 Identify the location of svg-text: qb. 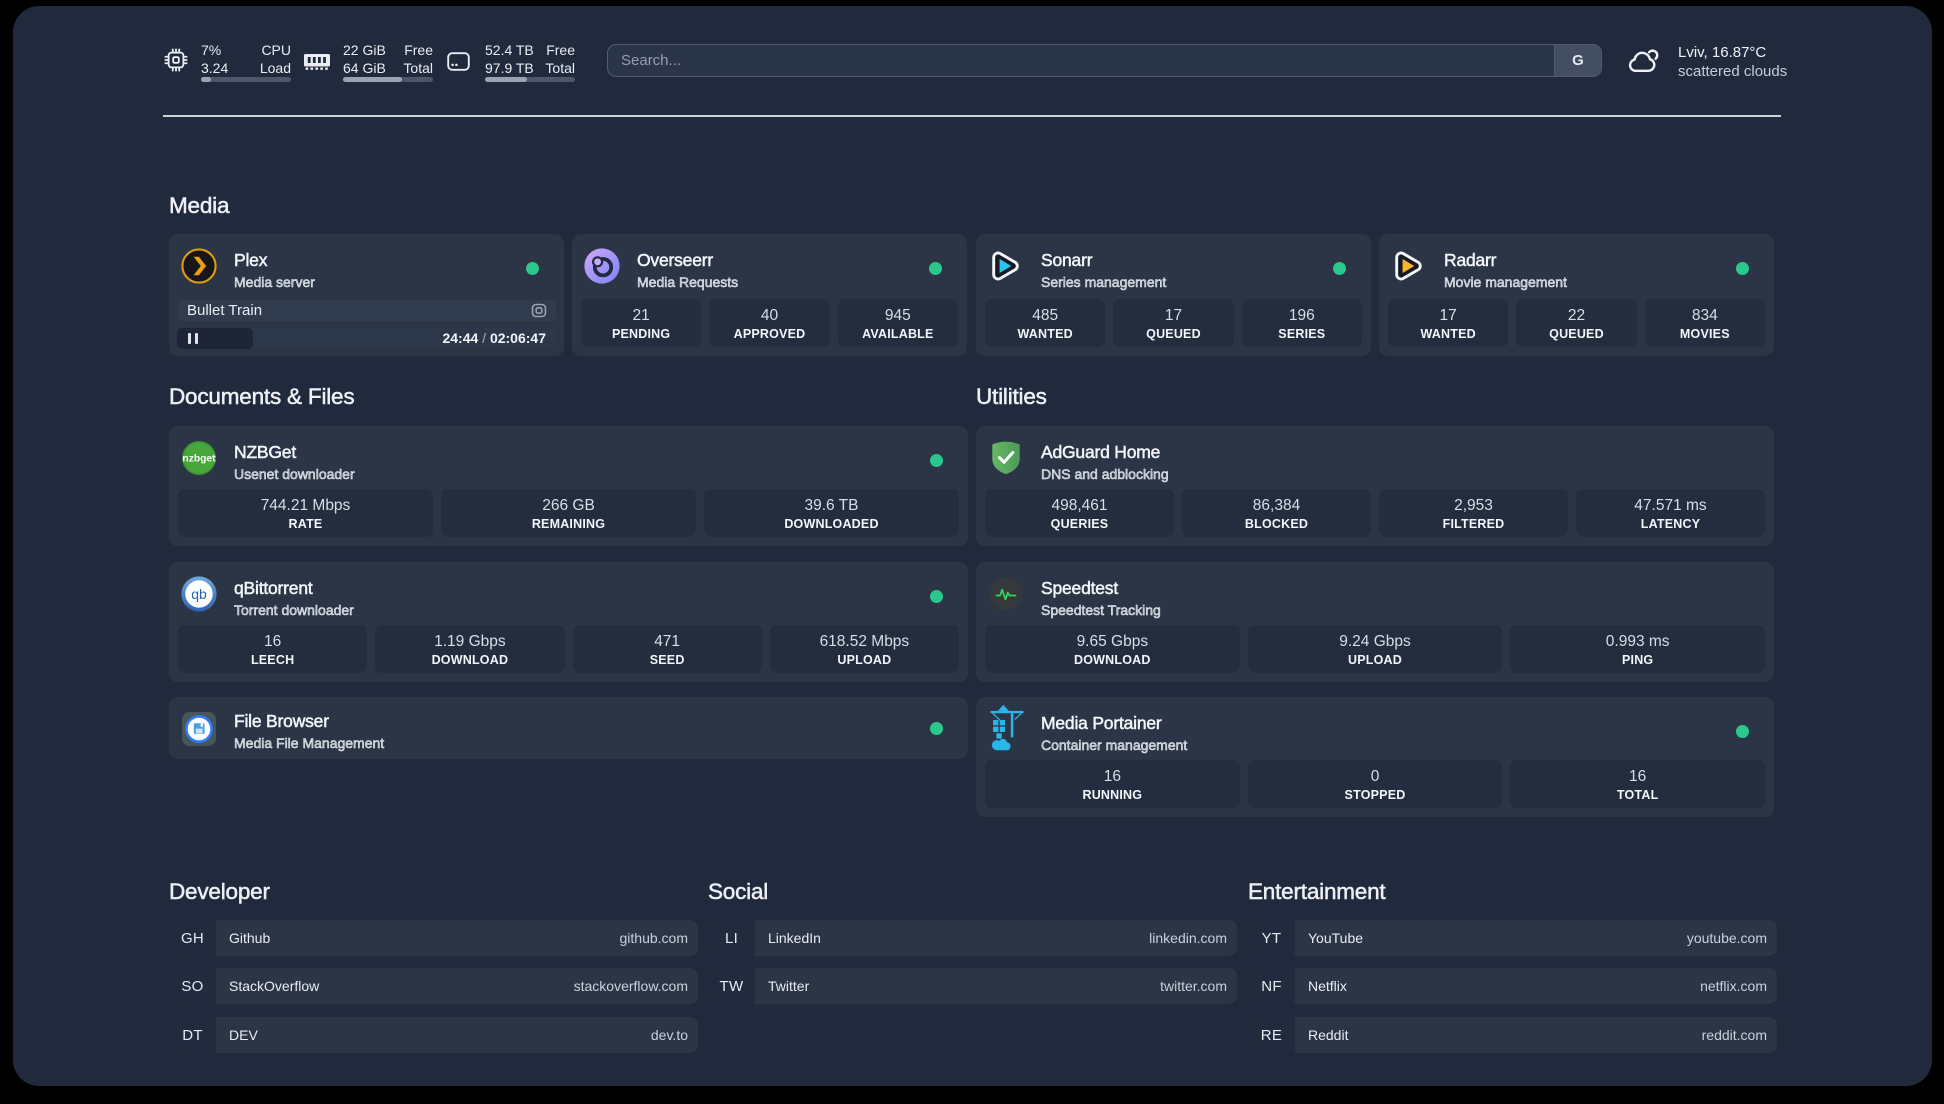
(199, 594).